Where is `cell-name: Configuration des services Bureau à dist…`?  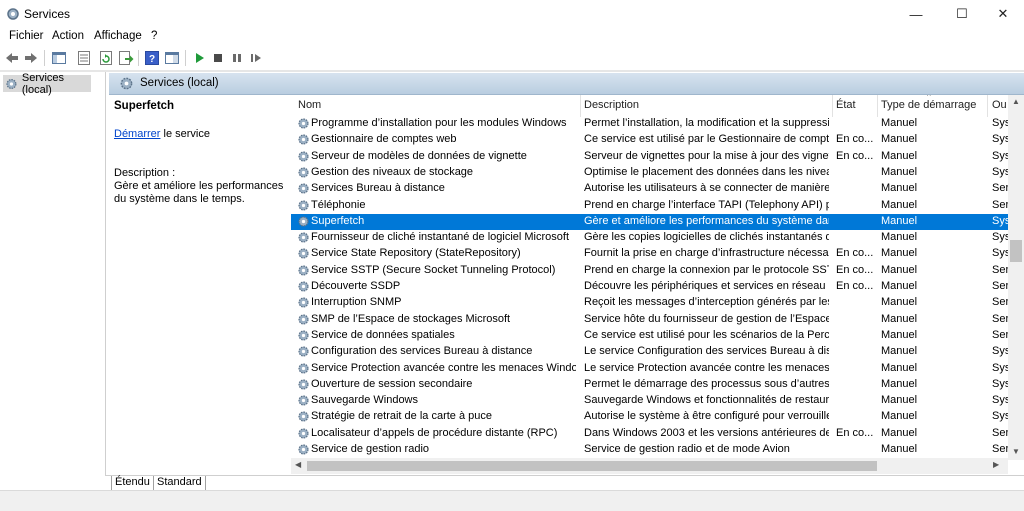 cell-name: Configuration des services Bureau à dist… is located at coordinates (422, 351).